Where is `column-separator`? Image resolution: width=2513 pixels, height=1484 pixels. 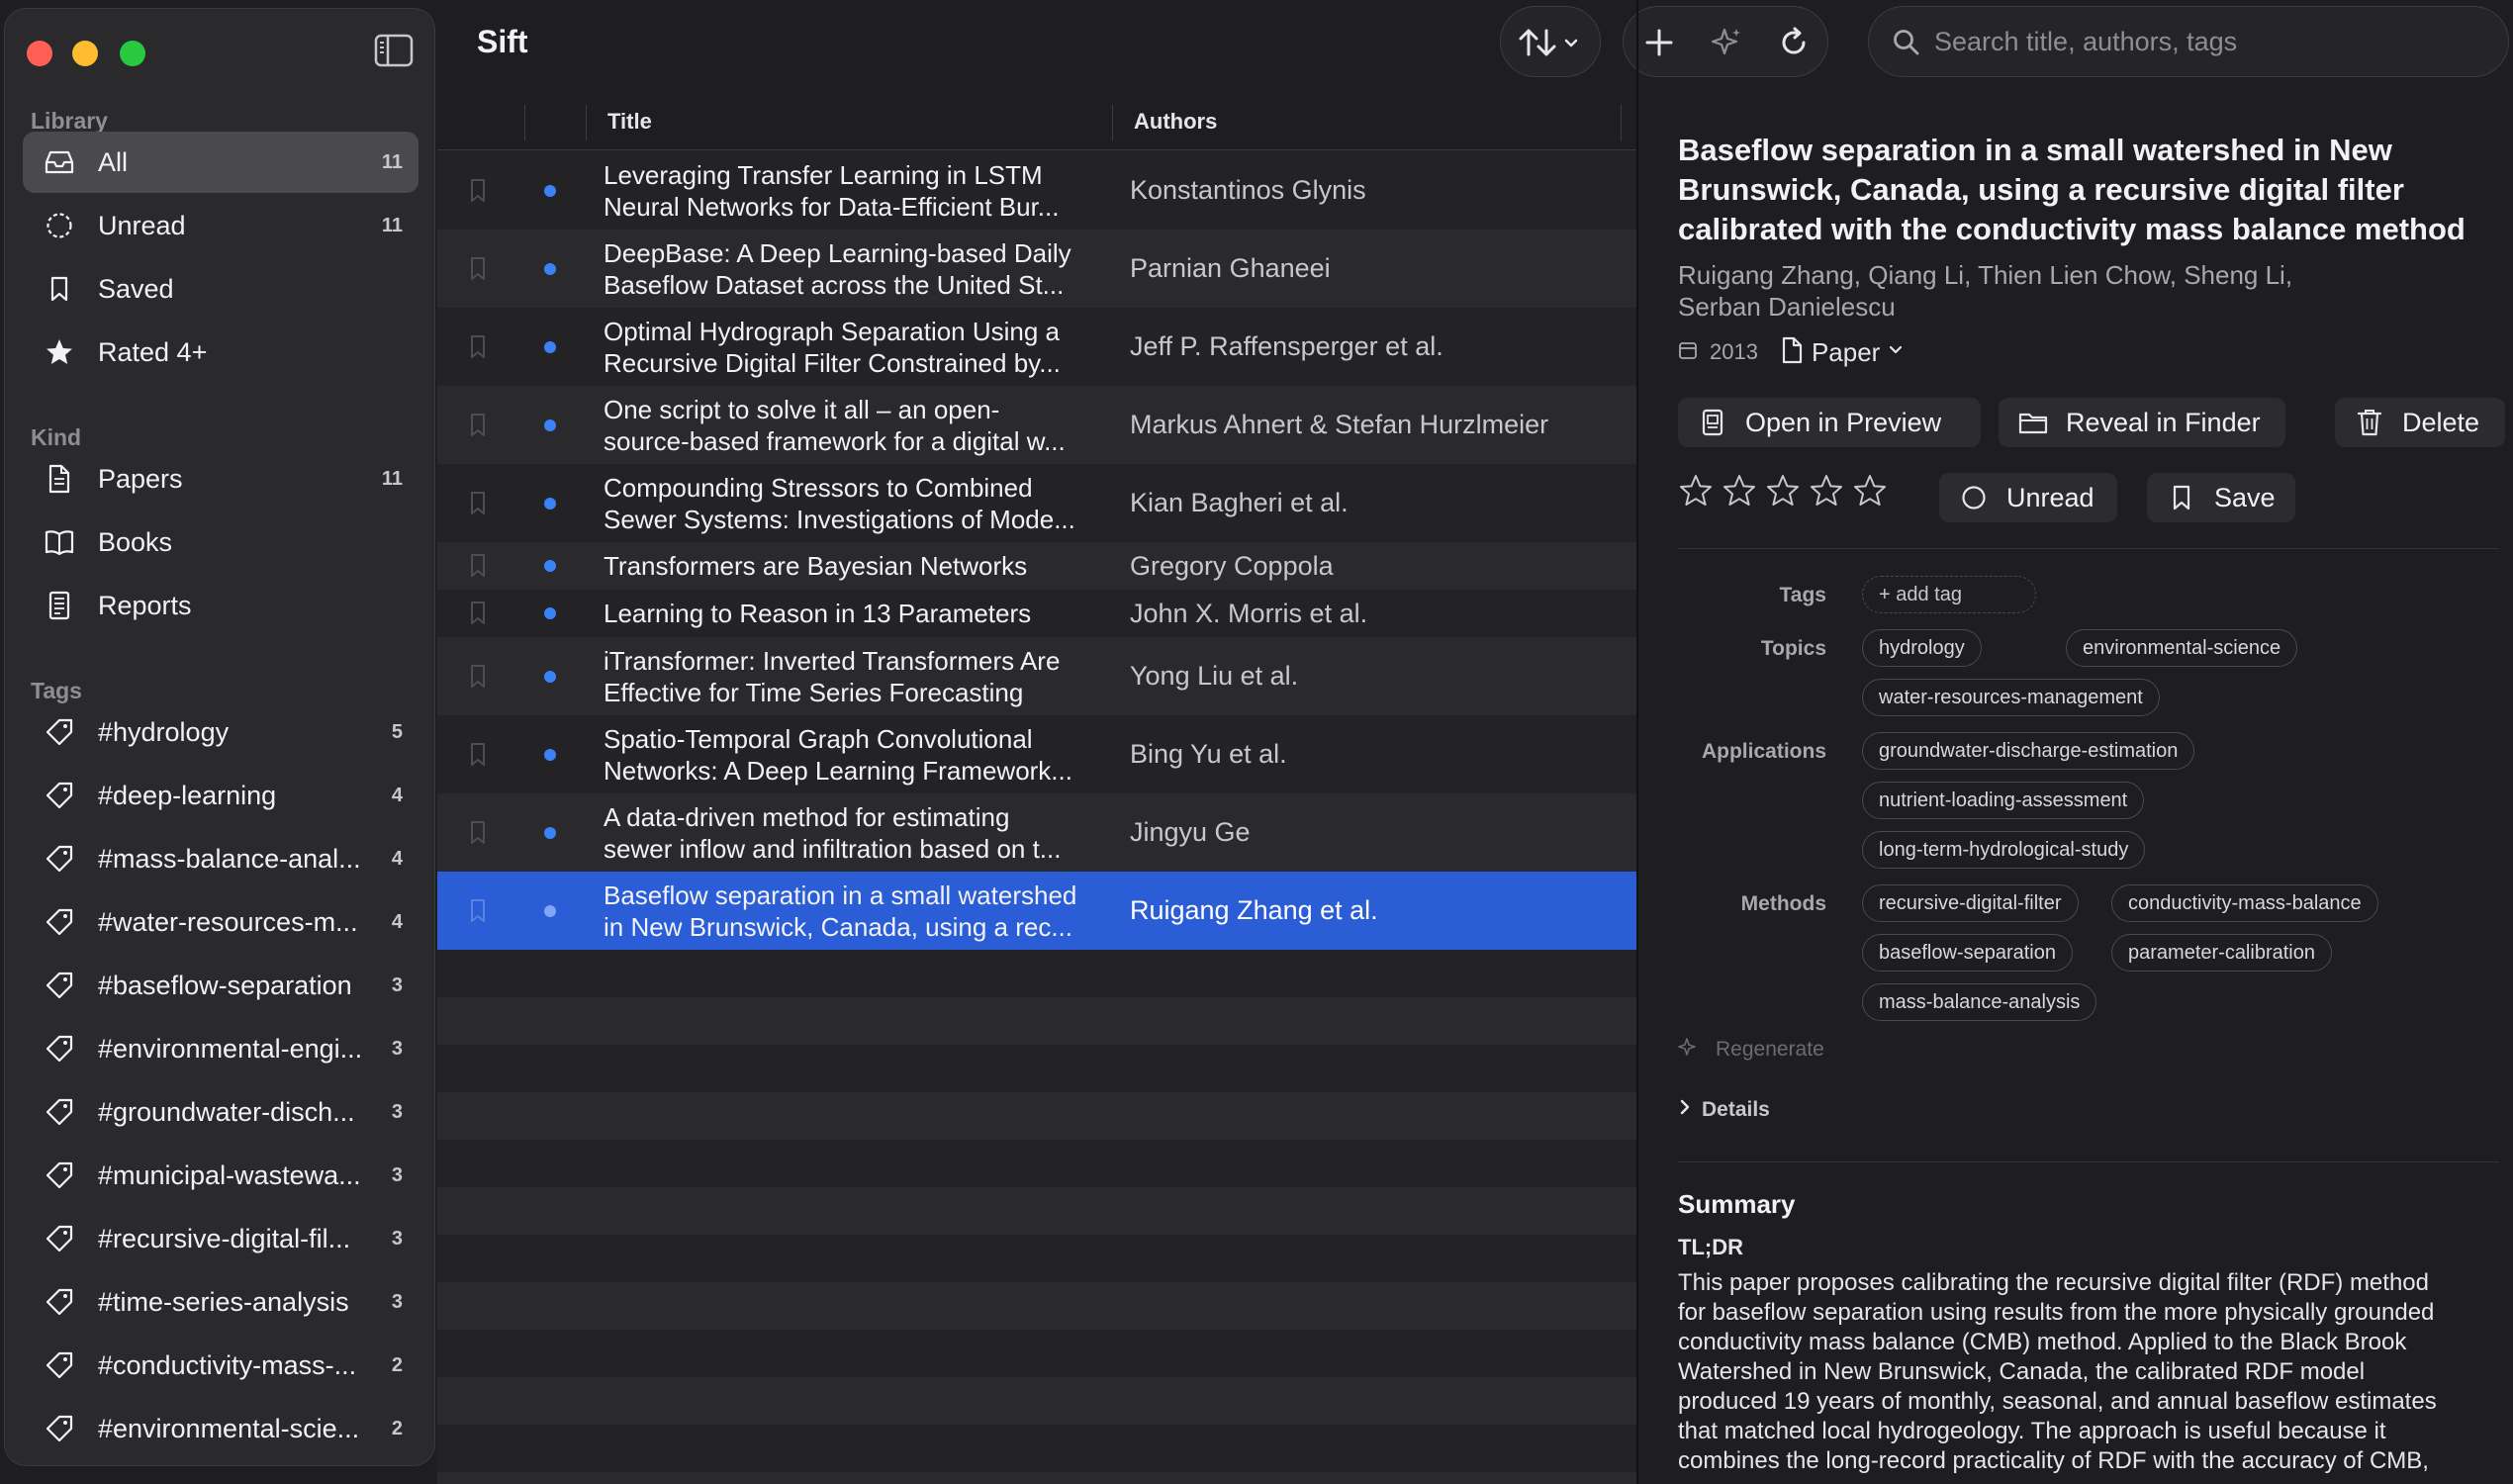
column-separator is located at coordinates (1112, 122).